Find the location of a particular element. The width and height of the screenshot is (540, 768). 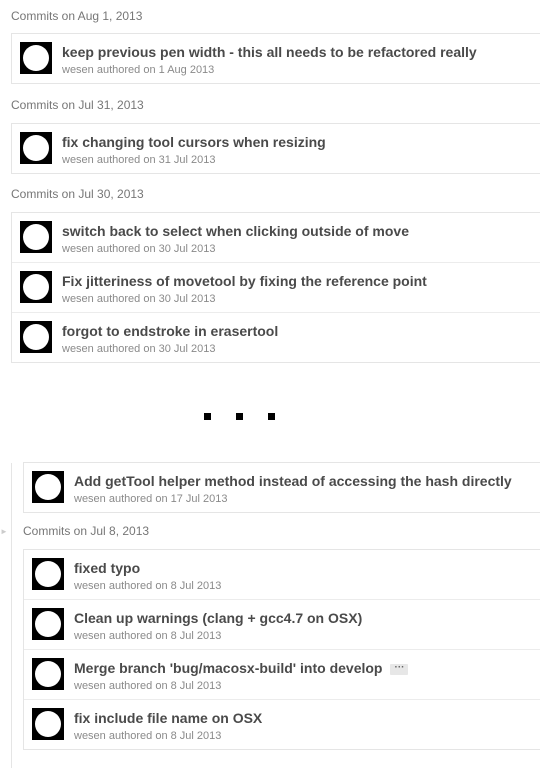

commit-group-aug-1: Commits on Aug 1, 2013 is located at coordinates (76, 16).